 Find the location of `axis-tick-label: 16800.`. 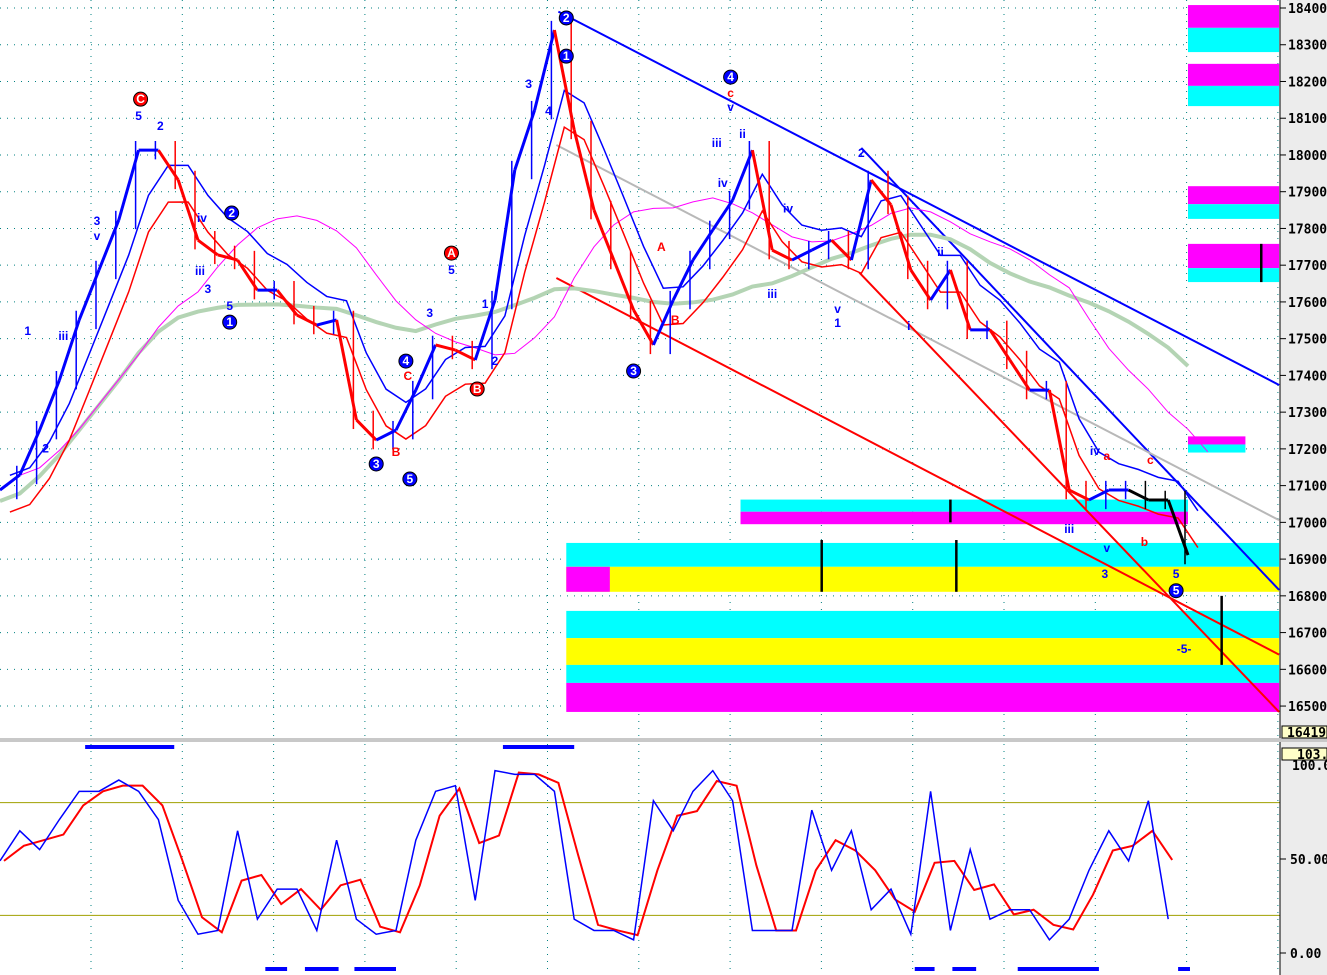

axis-tick-label: 16800. is located at coordinates (1307, 597).